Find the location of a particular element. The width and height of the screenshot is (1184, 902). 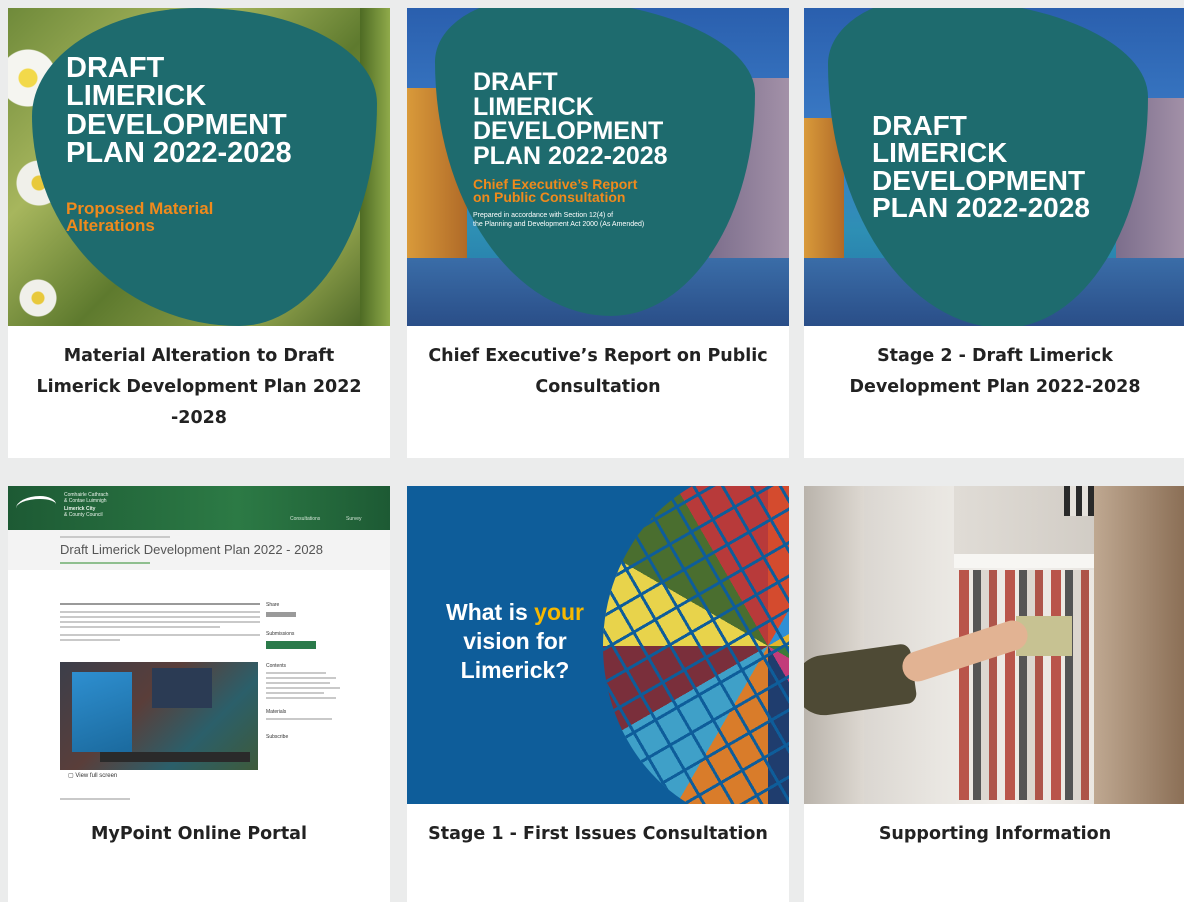

stage-1-poster-image: What is your vision for Limerick? is located at coordinates (598, 645).